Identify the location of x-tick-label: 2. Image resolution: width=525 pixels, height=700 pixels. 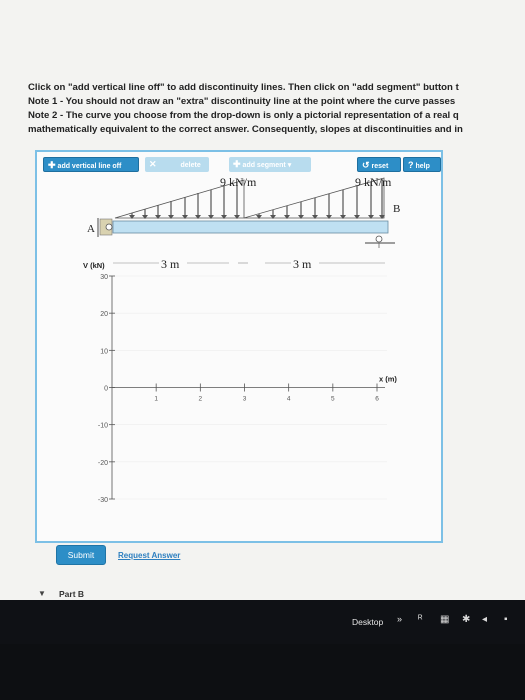
(201, 399).